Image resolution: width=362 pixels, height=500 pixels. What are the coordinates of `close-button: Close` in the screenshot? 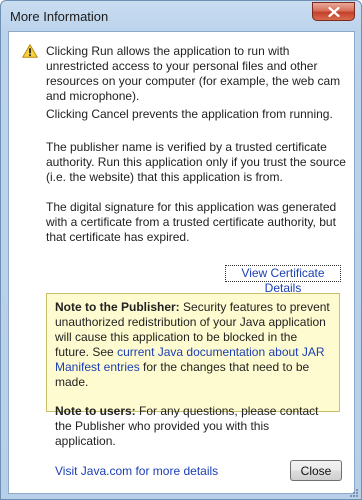 It's located at (316, 470).